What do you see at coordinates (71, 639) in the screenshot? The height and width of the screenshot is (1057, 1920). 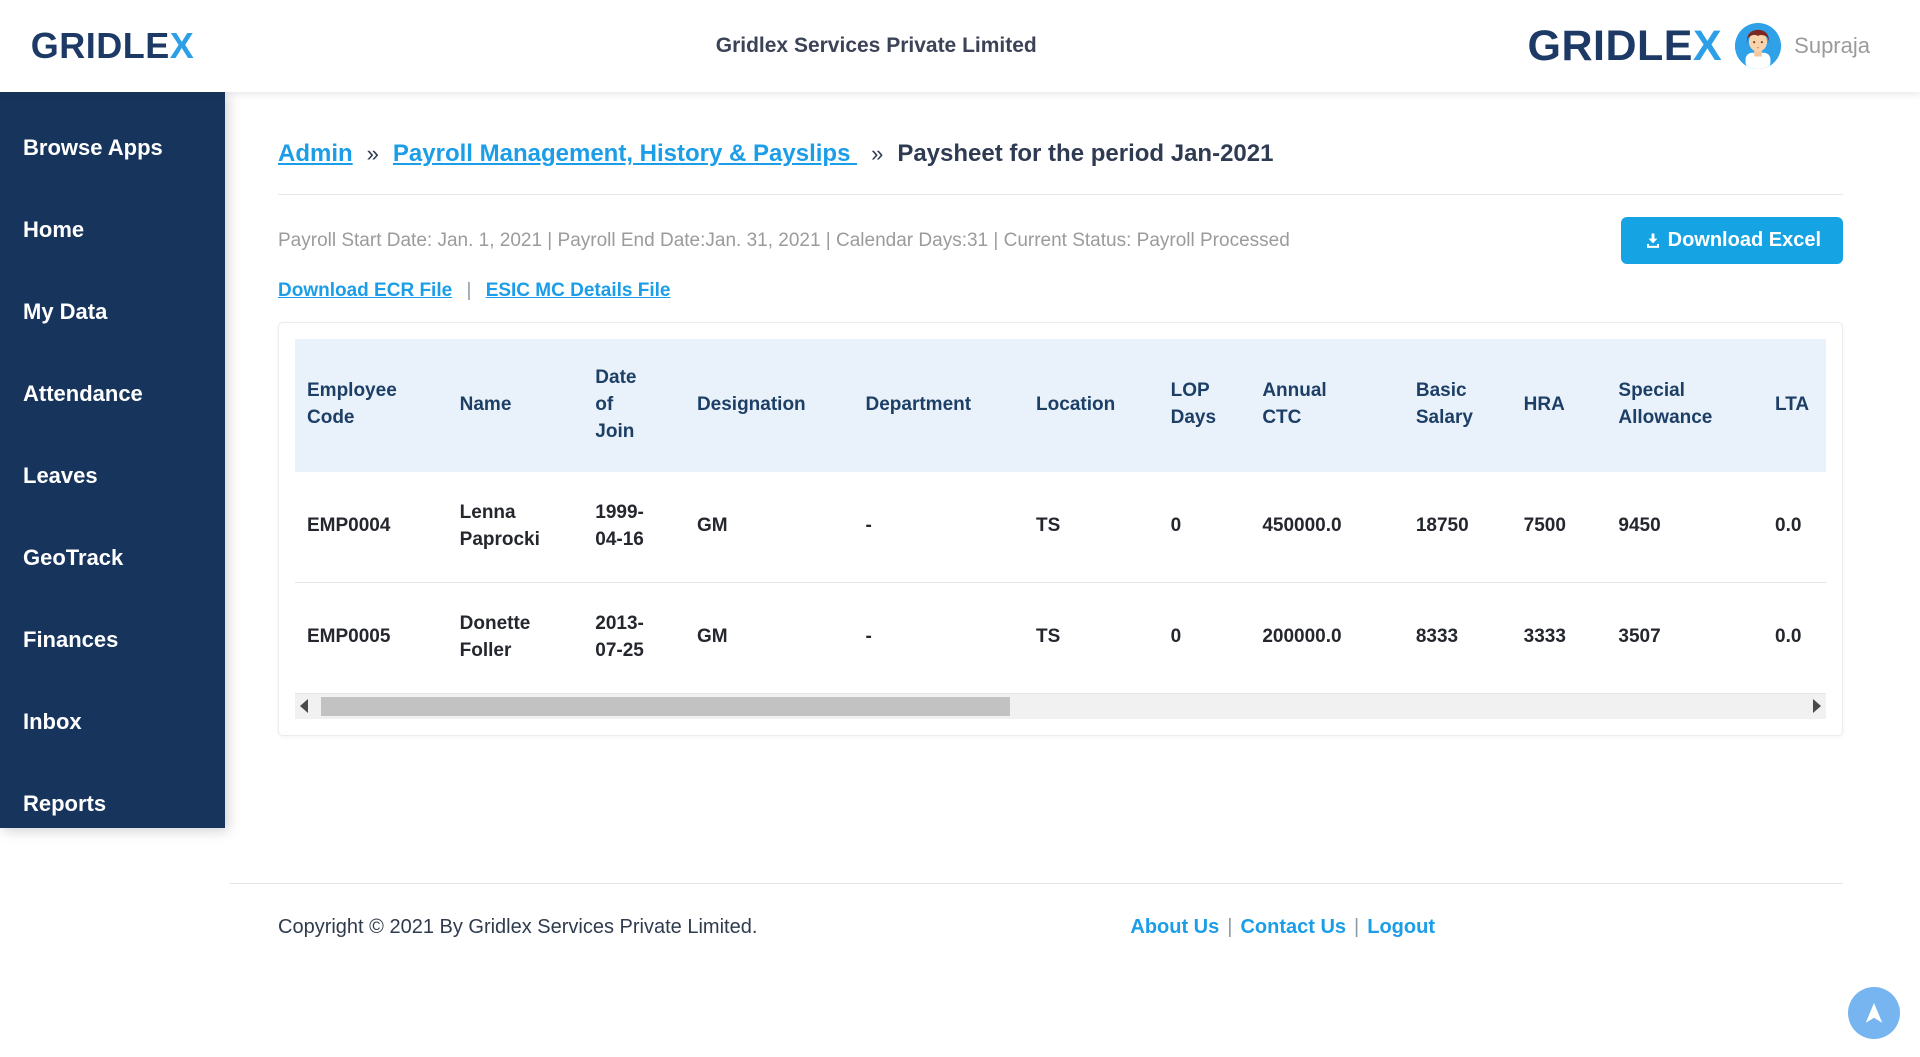 I see `sidebar-item-label: Finances` at bounding box center [71, 639].